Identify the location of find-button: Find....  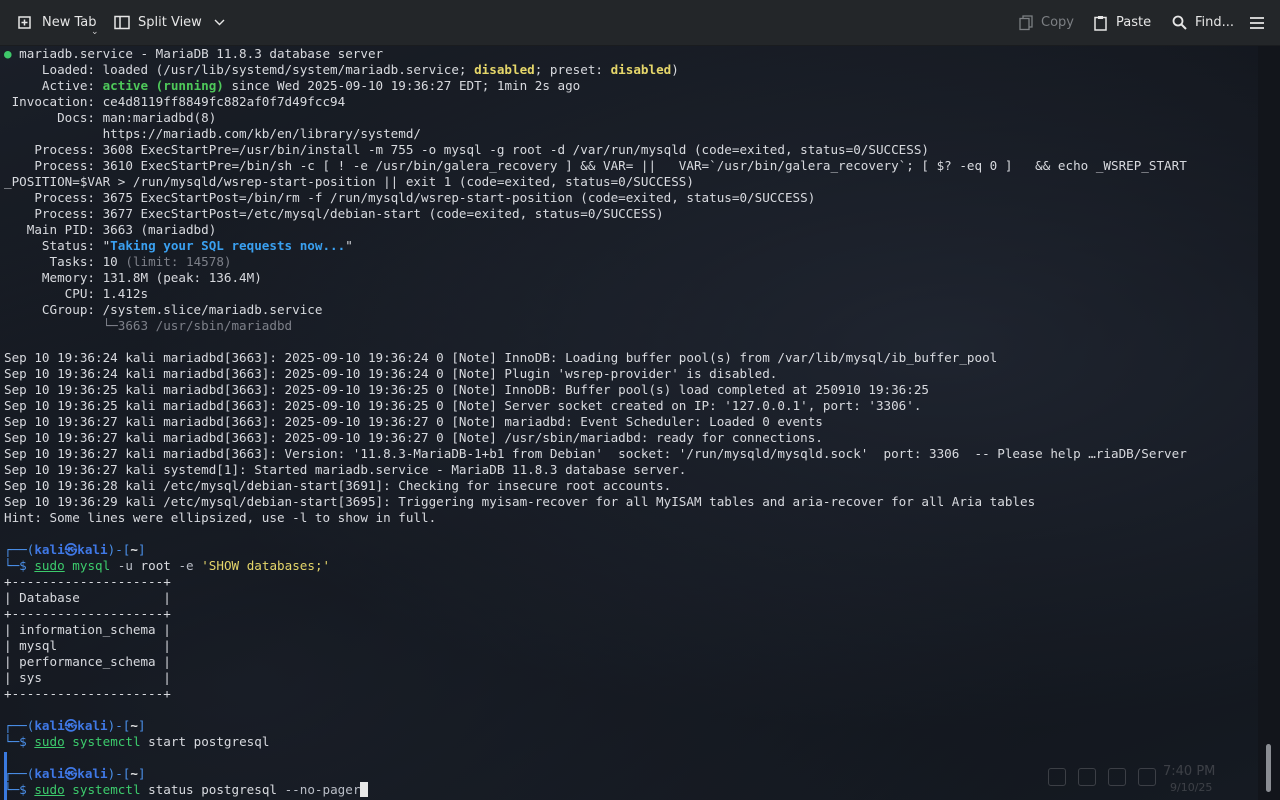
(1203, 22).